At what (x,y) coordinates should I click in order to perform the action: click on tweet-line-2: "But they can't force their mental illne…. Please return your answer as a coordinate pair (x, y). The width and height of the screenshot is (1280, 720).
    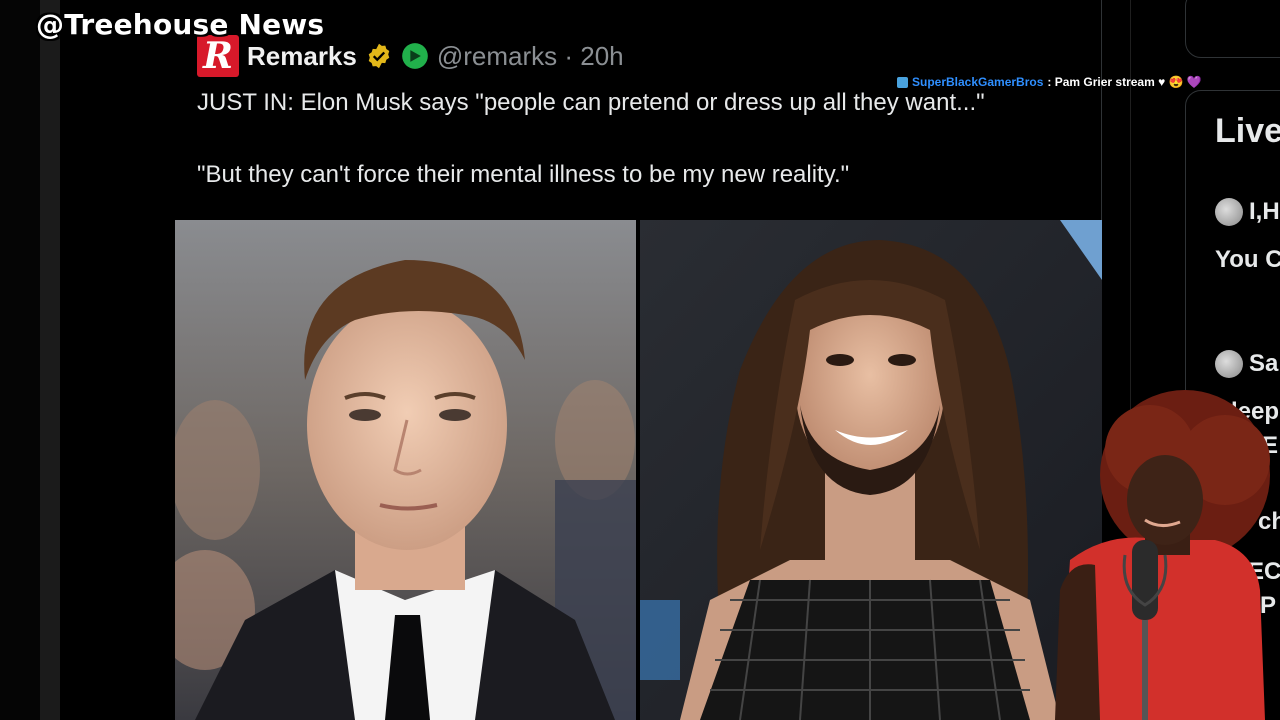
    Looking at the image, I should click on (523, 174).